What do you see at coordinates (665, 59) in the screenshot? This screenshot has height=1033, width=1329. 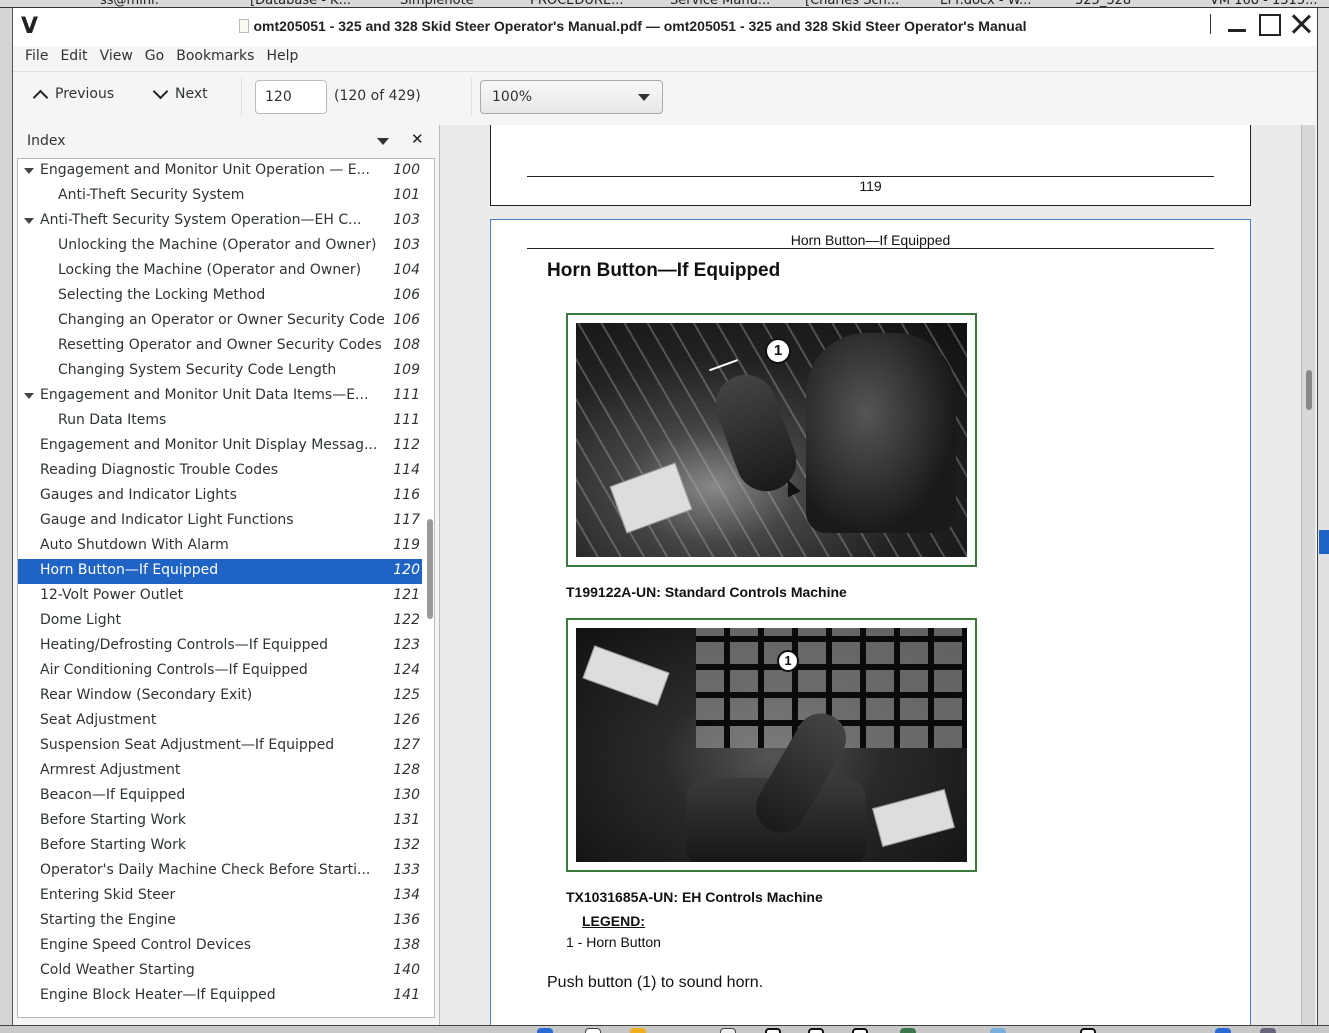 I see `menu-bar: File Edit View Go Bookmarks Help` at bounding box center [665, 59].